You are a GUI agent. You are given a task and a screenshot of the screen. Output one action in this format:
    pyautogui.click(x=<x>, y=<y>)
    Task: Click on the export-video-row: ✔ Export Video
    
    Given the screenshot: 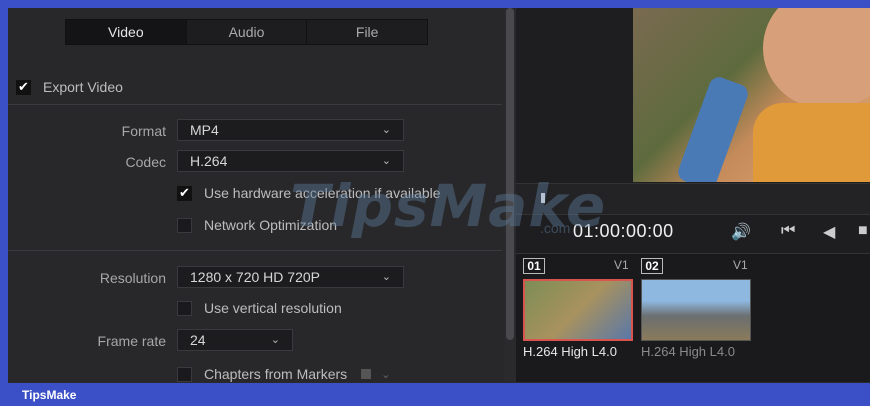 What is the action you would take?
    pyautogui.click(x=69, y=87)
    